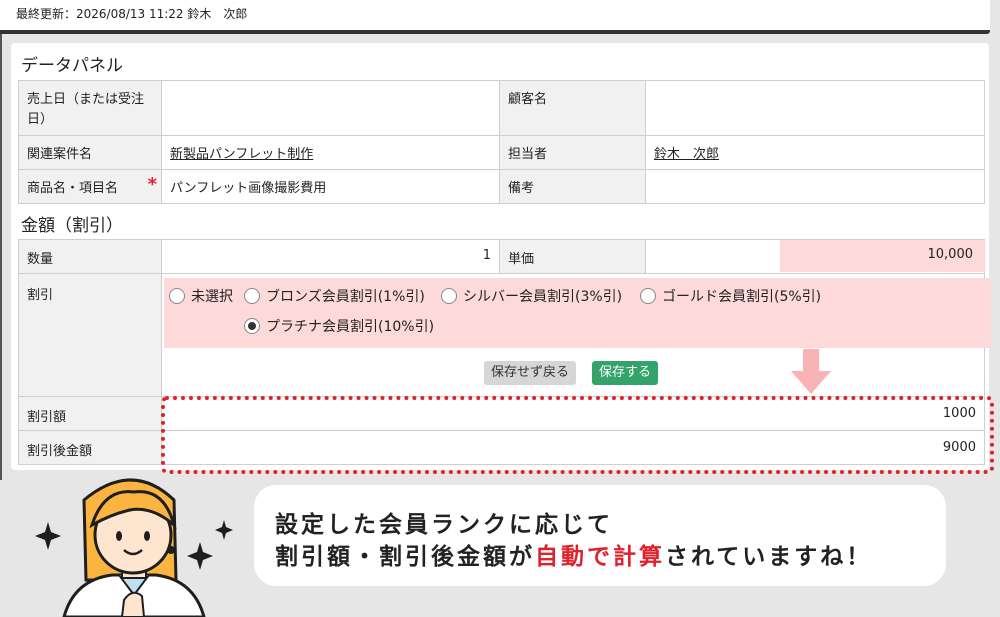 The image size is (1000, 617). I want to click on customer-name-label: 顧客名, so click(572, 108).